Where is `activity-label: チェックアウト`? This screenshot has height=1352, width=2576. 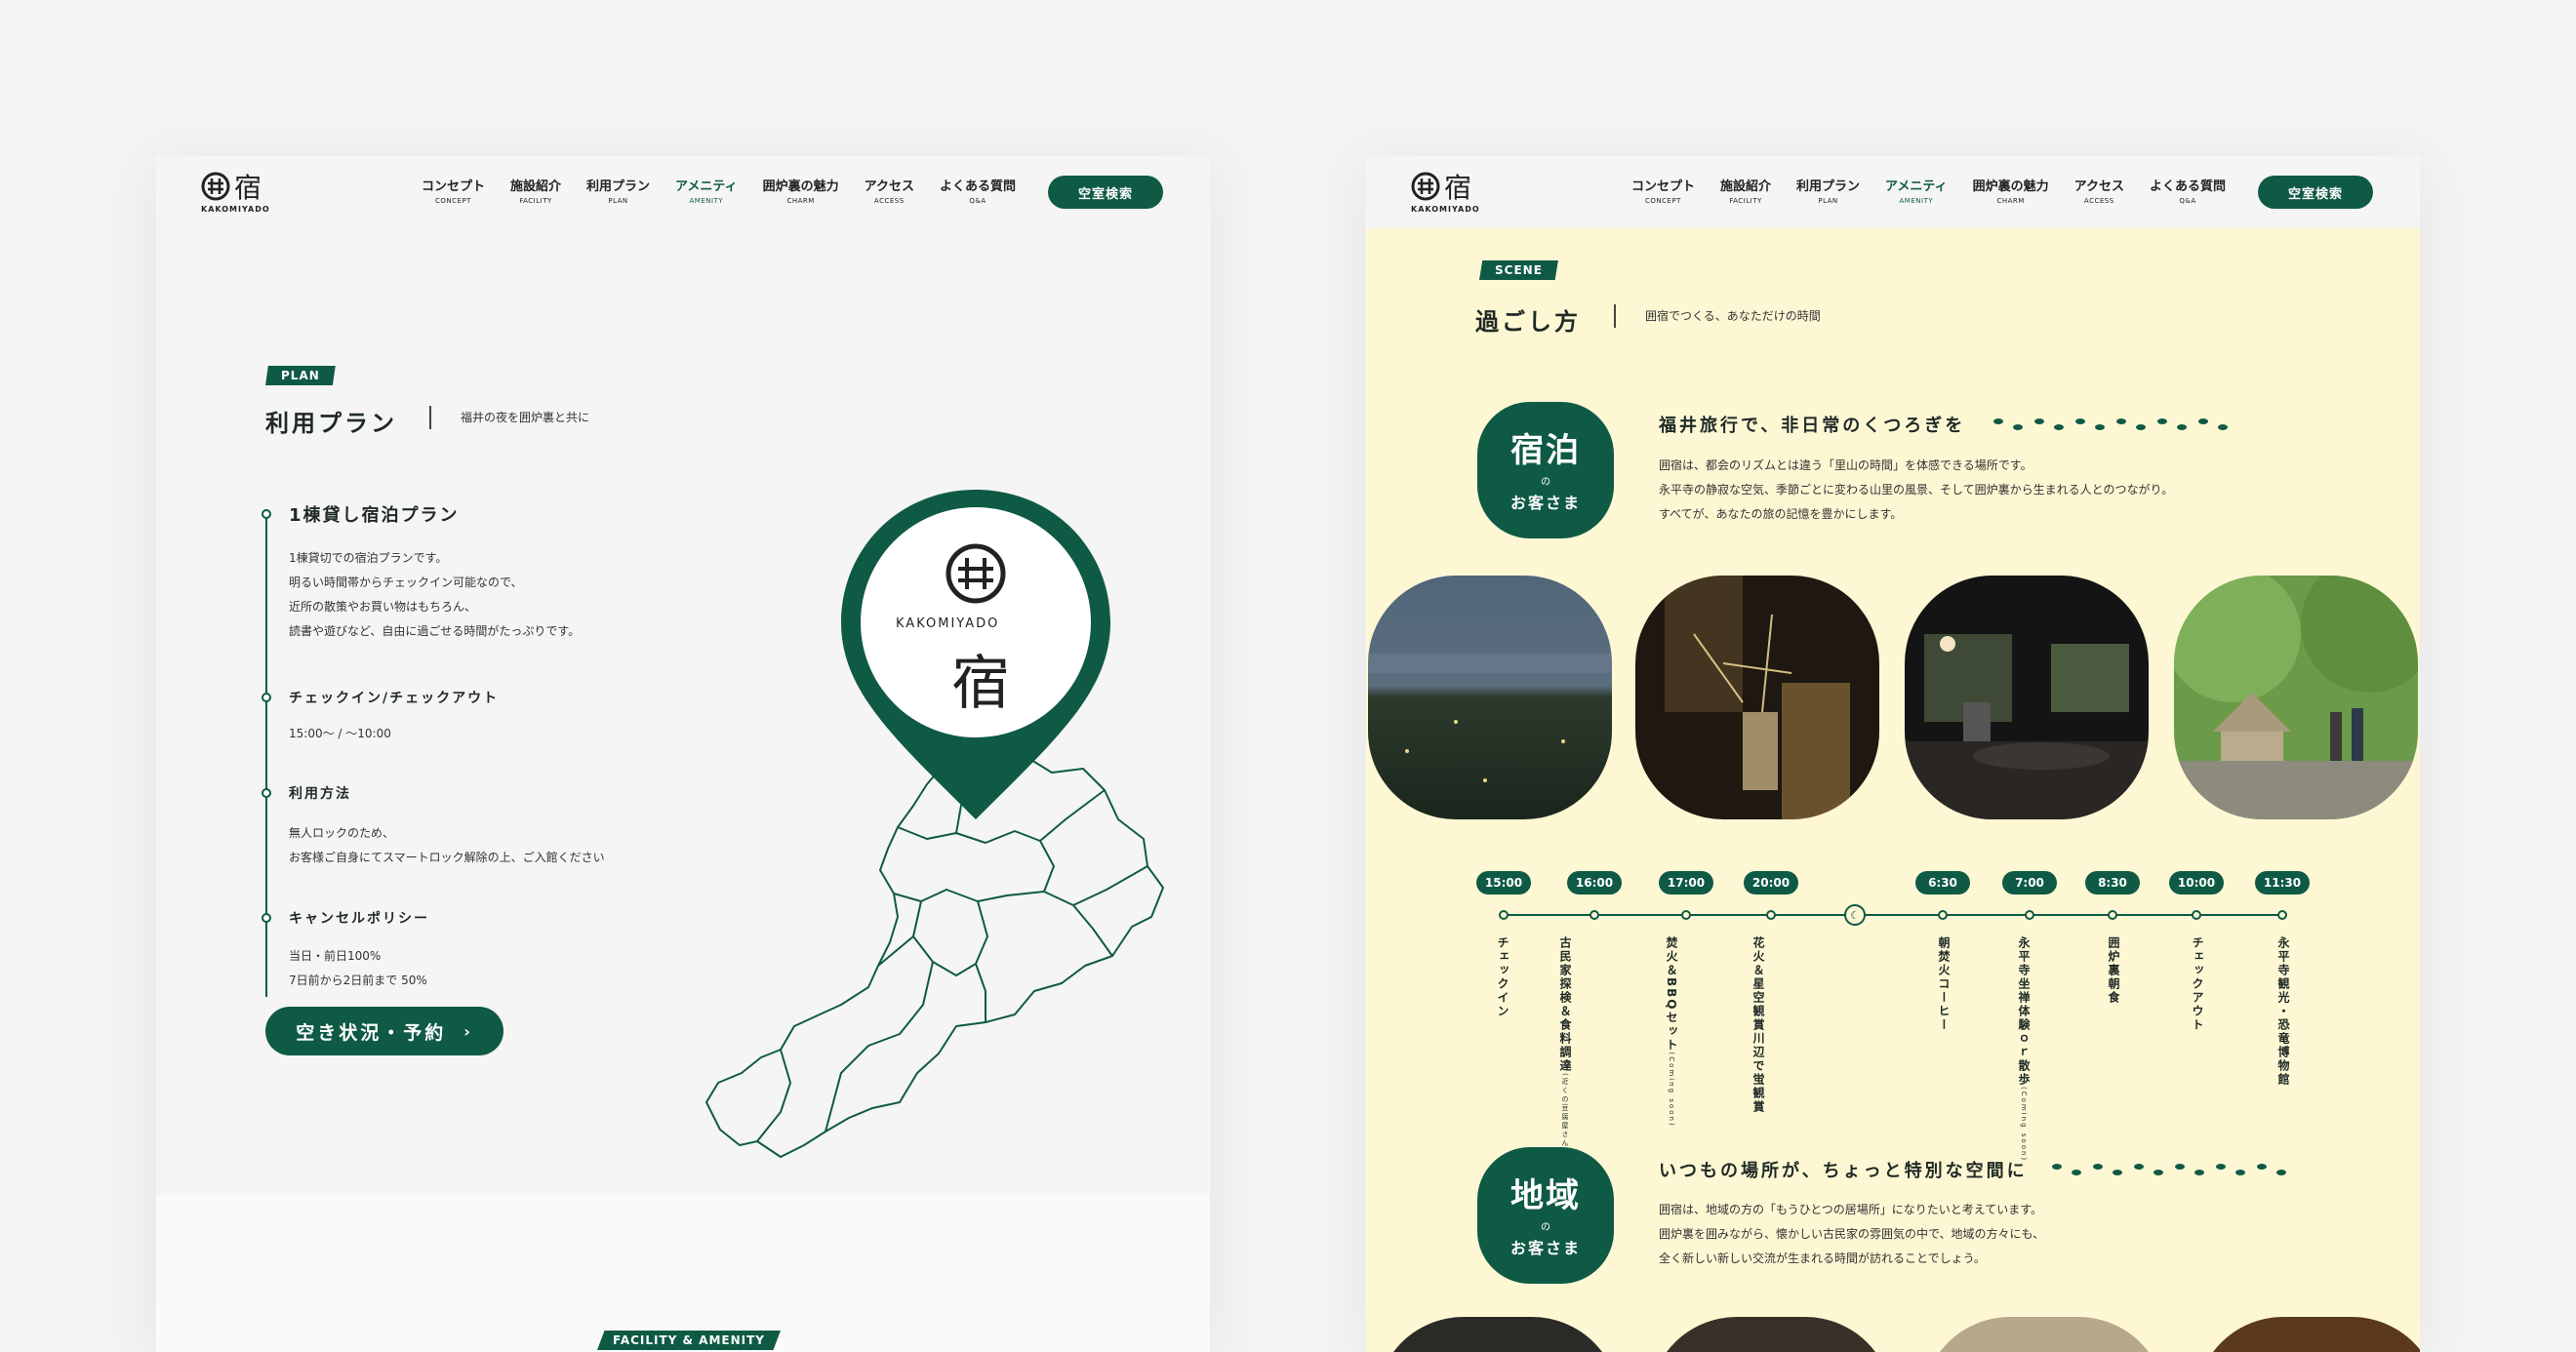
activity-label: チェックアウト is located at coordinates (2197, 984).